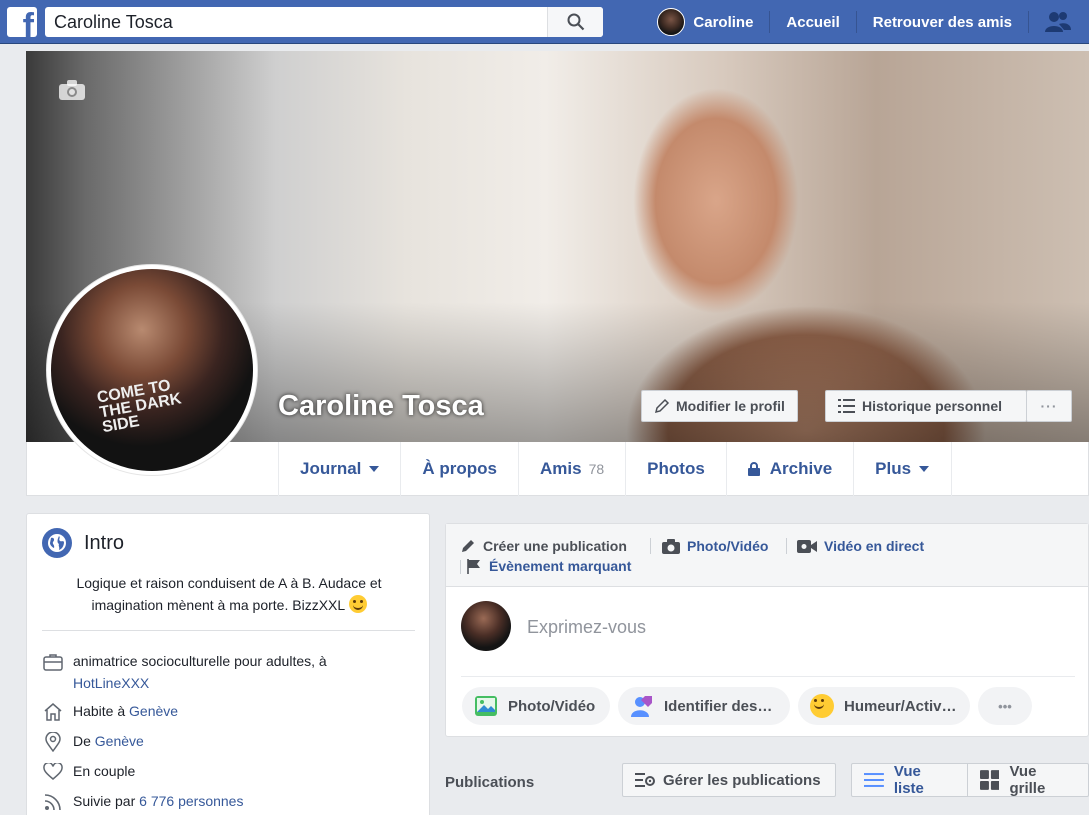 The width and height of the screenshot is (1089, 815). I want to click on info-relationship: En couple, so click(226, 772).